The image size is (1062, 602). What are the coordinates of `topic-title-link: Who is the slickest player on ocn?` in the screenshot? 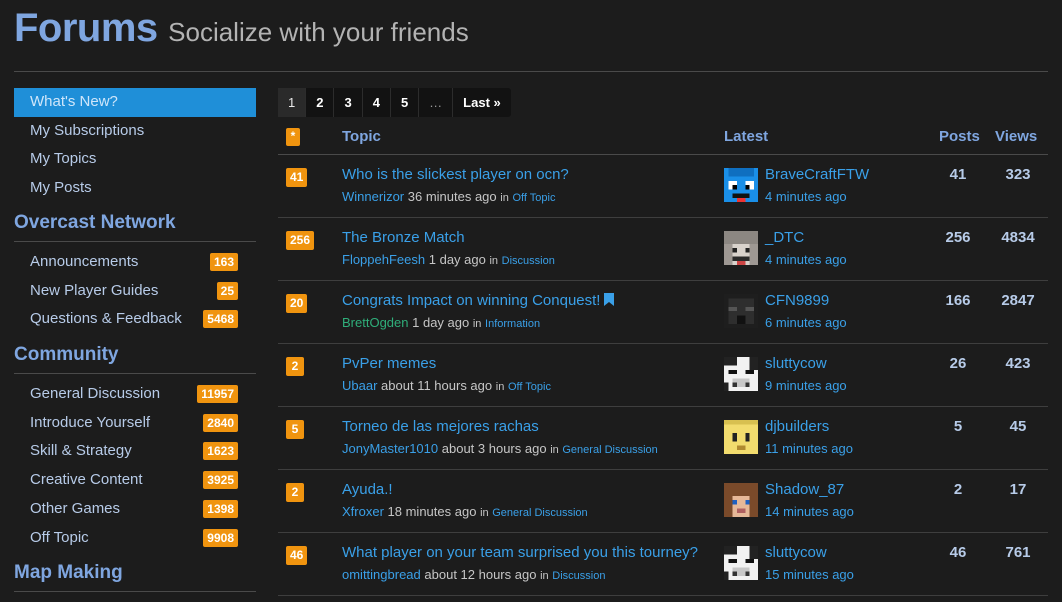 It's located at (455, 174).